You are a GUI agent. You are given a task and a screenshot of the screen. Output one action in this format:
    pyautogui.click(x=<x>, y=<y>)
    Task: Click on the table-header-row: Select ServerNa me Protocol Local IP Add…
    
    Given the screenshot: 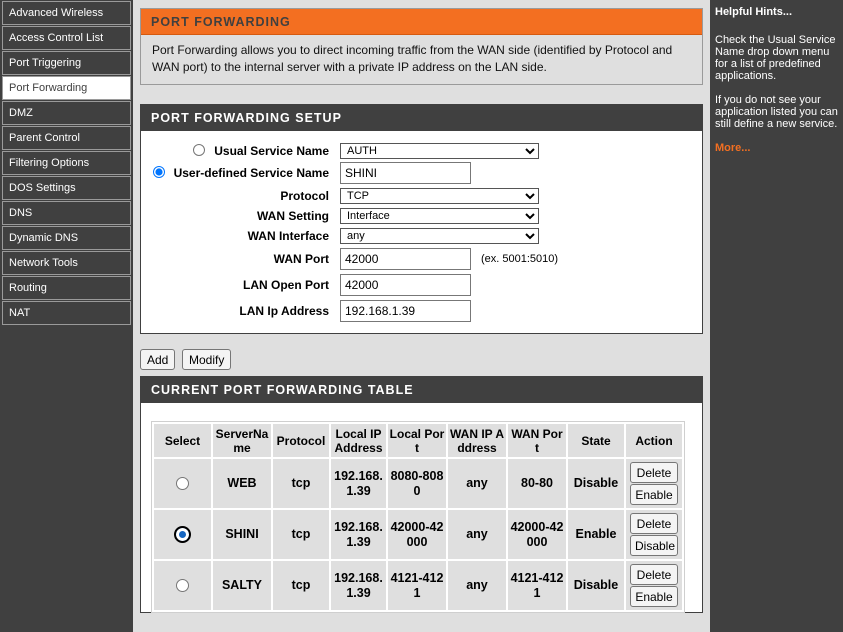 What is the action you would take?
    pyautogui.click(x=418, y=440)
    